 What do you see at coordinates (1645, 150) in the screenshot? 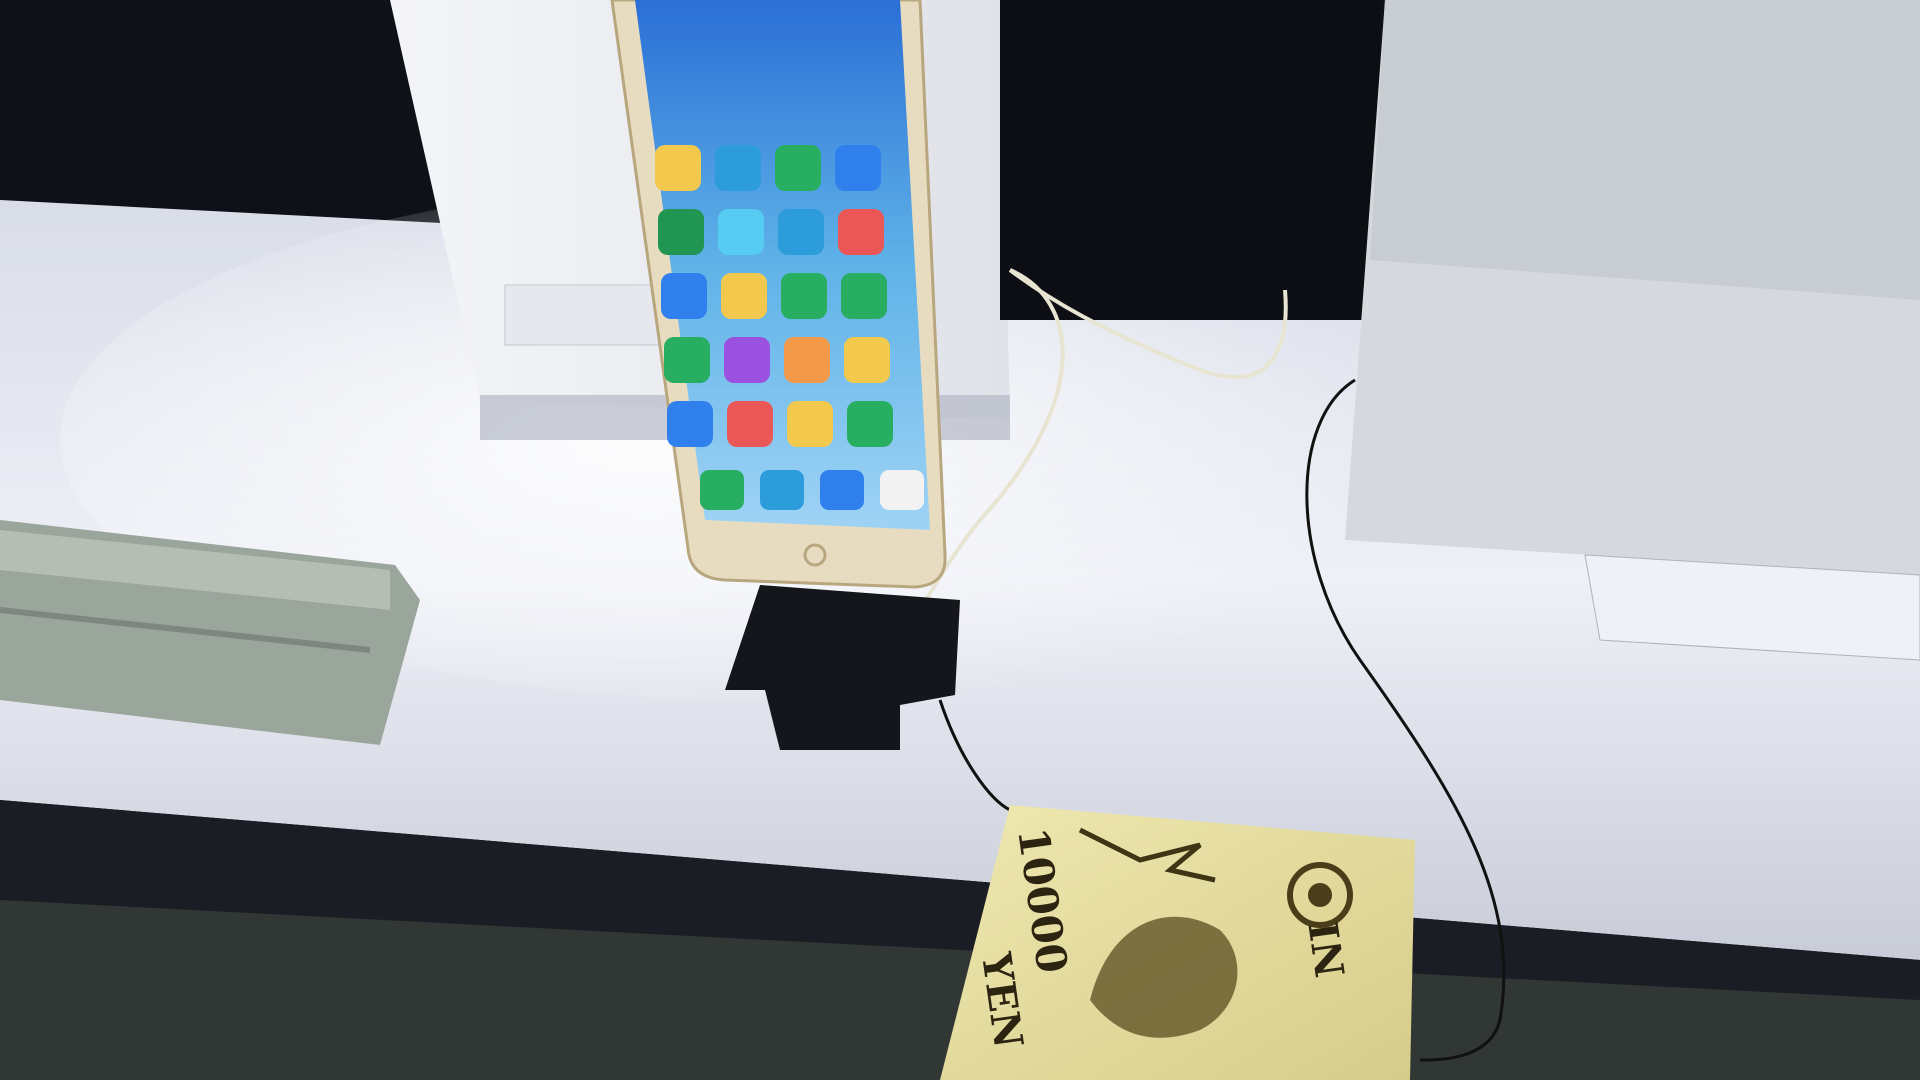
I see `box-right-top-shade` at bounding box center [1645, 150].